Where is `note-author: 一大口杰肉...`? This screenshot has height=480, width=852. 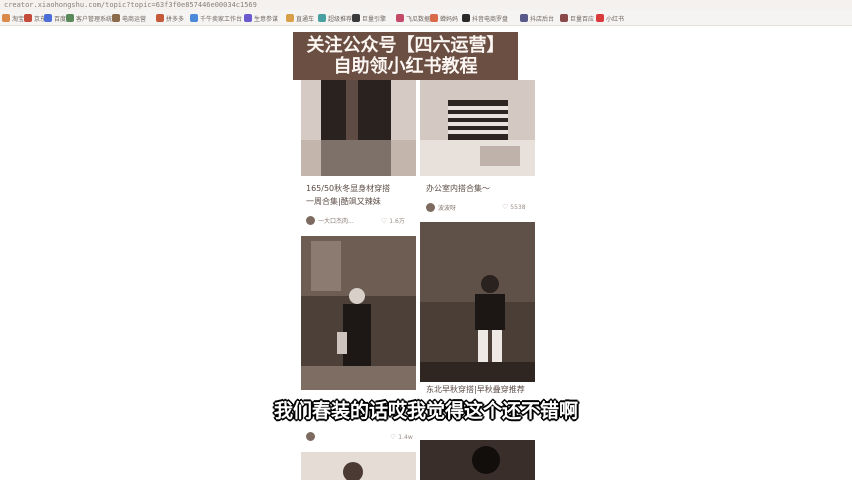 note-author: 一大口杰肉... is located at coordinates (330, 220).